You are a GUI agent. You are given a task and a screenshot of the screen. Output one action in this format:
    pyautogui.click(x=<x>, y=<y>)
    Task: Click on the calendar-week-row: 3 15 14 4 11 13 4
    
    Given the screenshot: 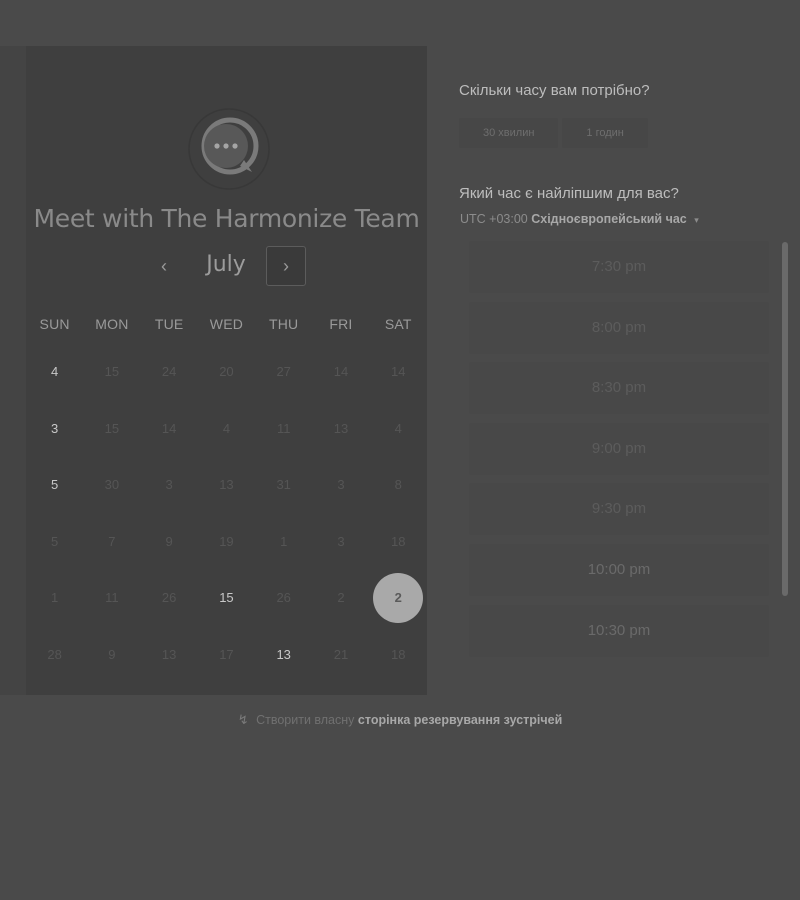 What is the action you would take?
    pyautogui.click(x=226, y=429)
    